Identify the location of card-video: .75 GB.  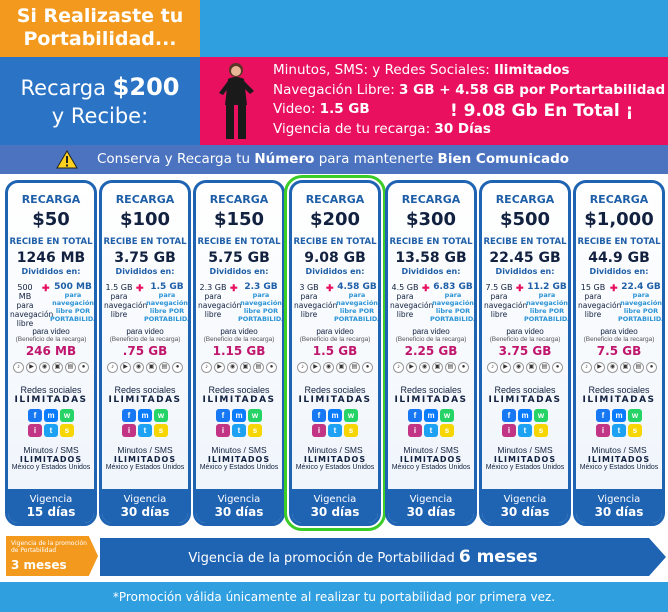
(145, 351).